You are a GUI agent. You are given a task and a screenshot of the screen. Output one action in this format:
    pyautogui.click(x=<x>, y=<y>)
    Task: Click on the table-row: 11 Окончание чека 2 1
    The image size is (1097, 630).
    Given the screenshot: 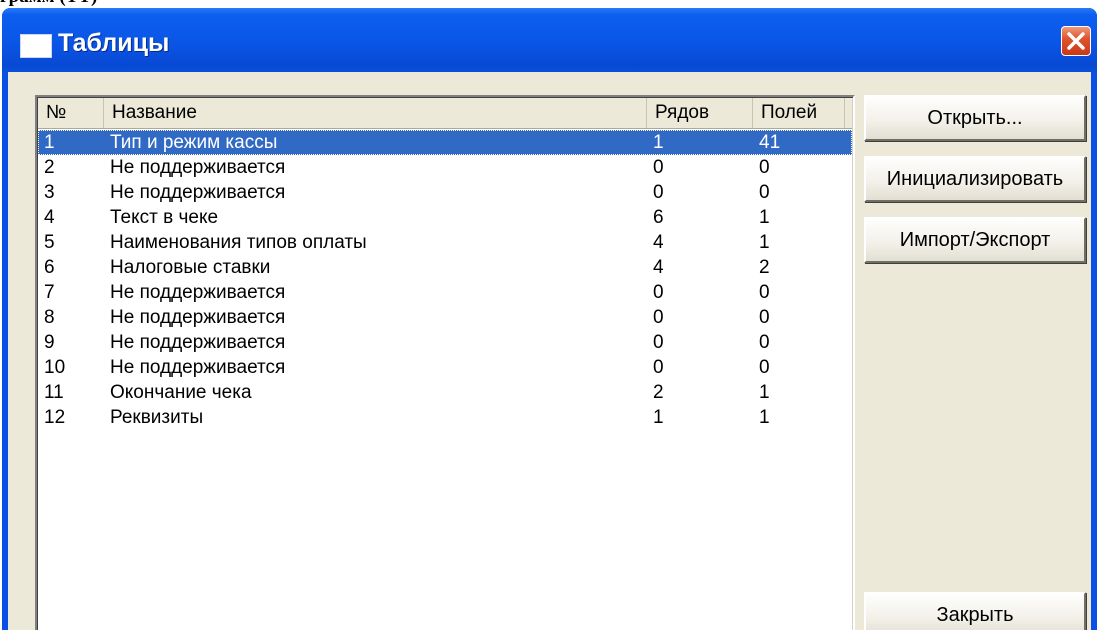 What is the action you would take?
    pyautogui.click(x=445, y=392)
    